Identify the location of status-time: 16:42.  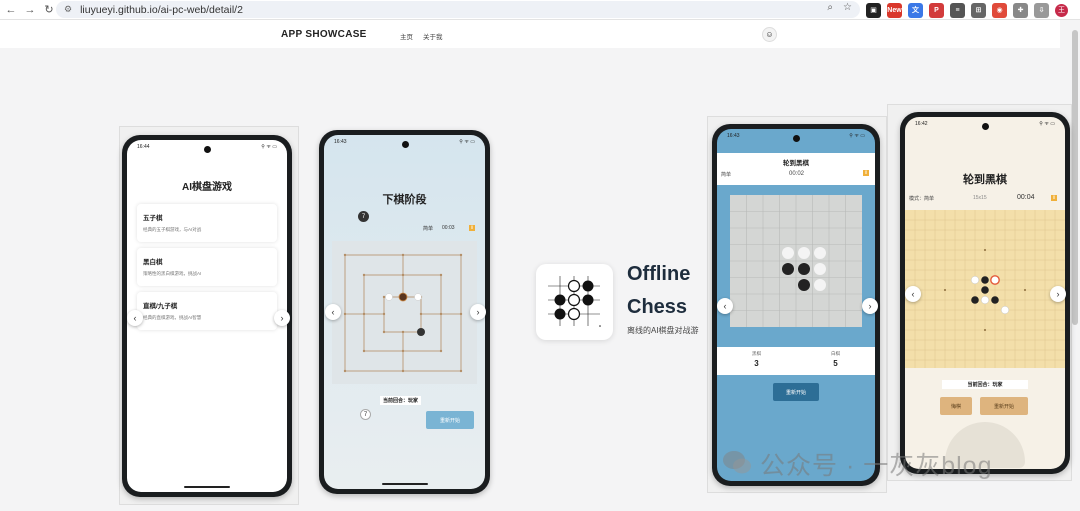
(921, 124).